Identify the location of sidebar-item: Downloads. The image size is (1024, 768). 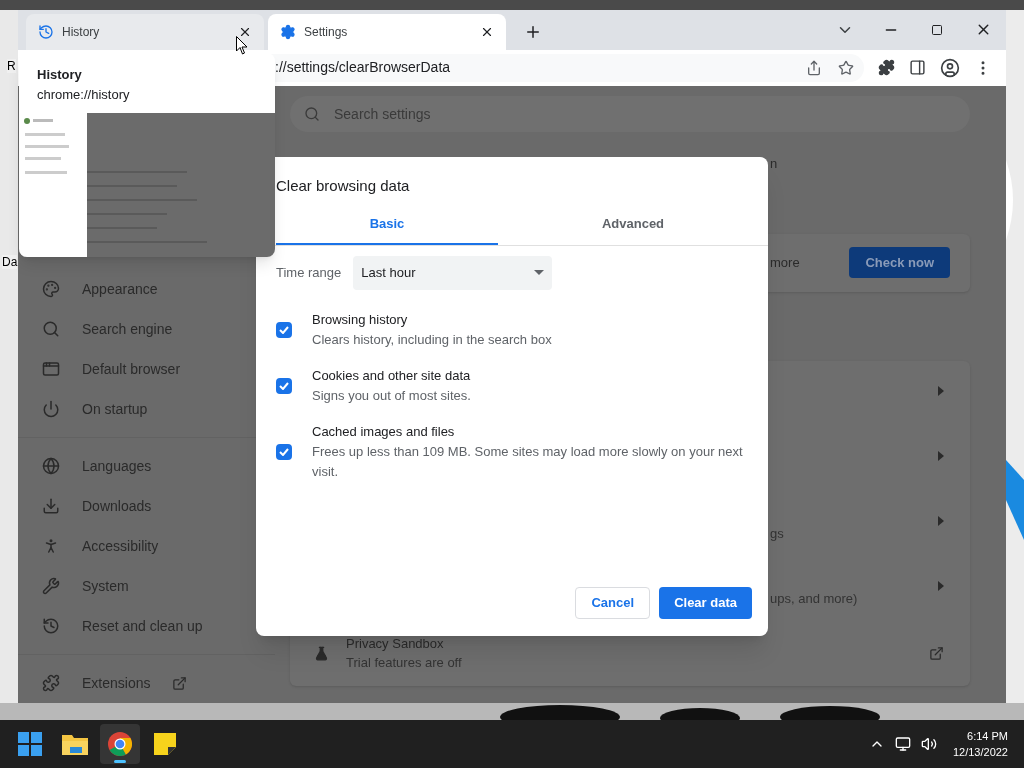
(146, 506).